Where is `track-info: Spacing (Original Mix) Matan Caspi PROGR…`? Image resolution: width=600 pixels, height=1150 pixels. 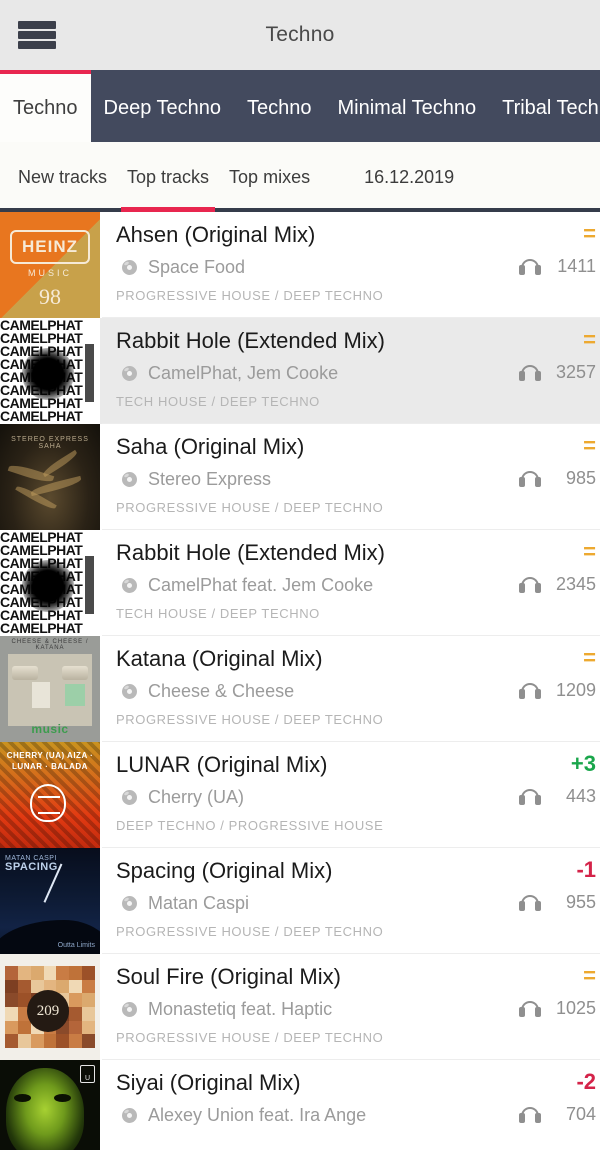 track-info: Spacing (Original Mix) Matan Caspi PROGR… is located at coordinates (296, 901).